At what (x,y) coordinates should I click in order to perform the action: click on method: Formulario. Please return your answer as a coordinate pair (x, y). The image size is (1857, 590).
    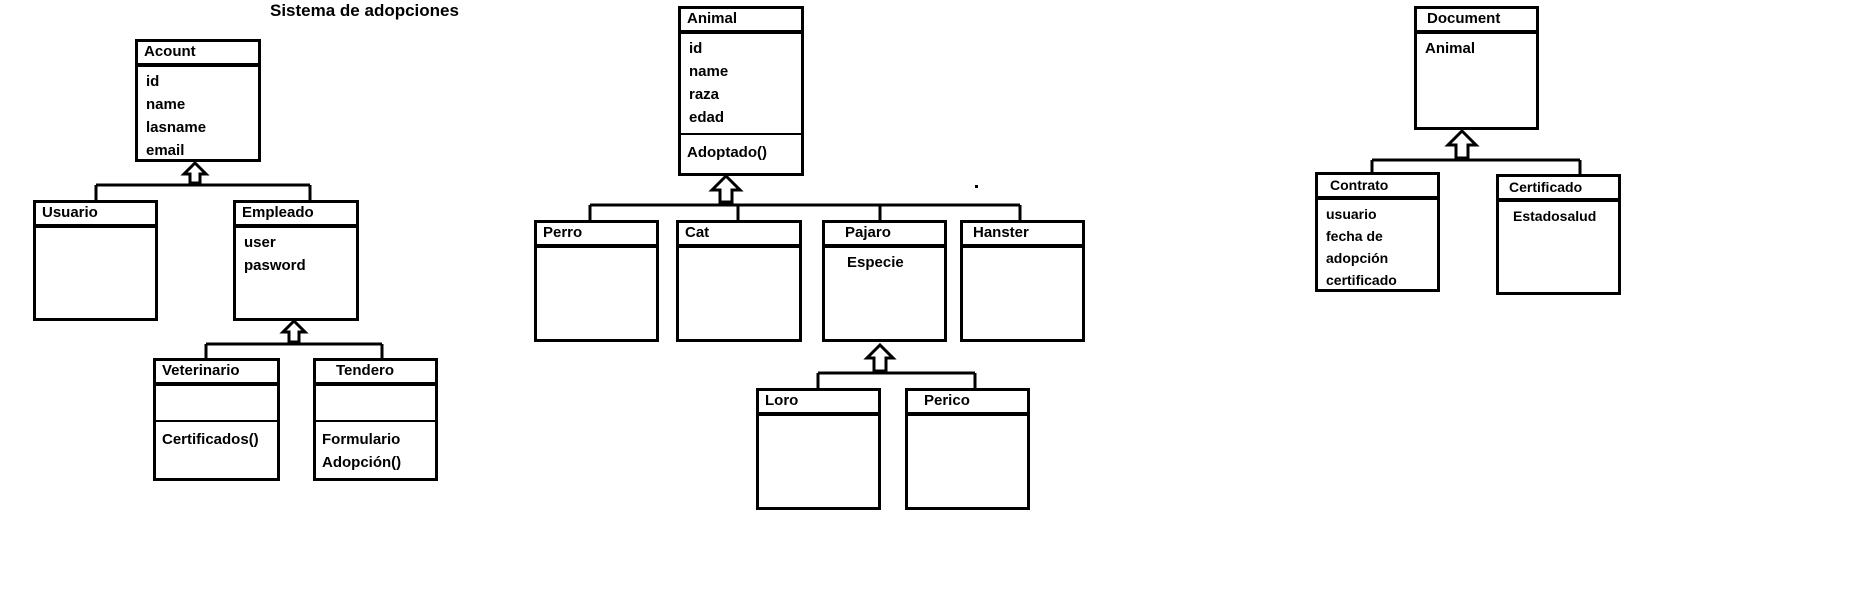
    Looking at the image, I should click on (361, 439).